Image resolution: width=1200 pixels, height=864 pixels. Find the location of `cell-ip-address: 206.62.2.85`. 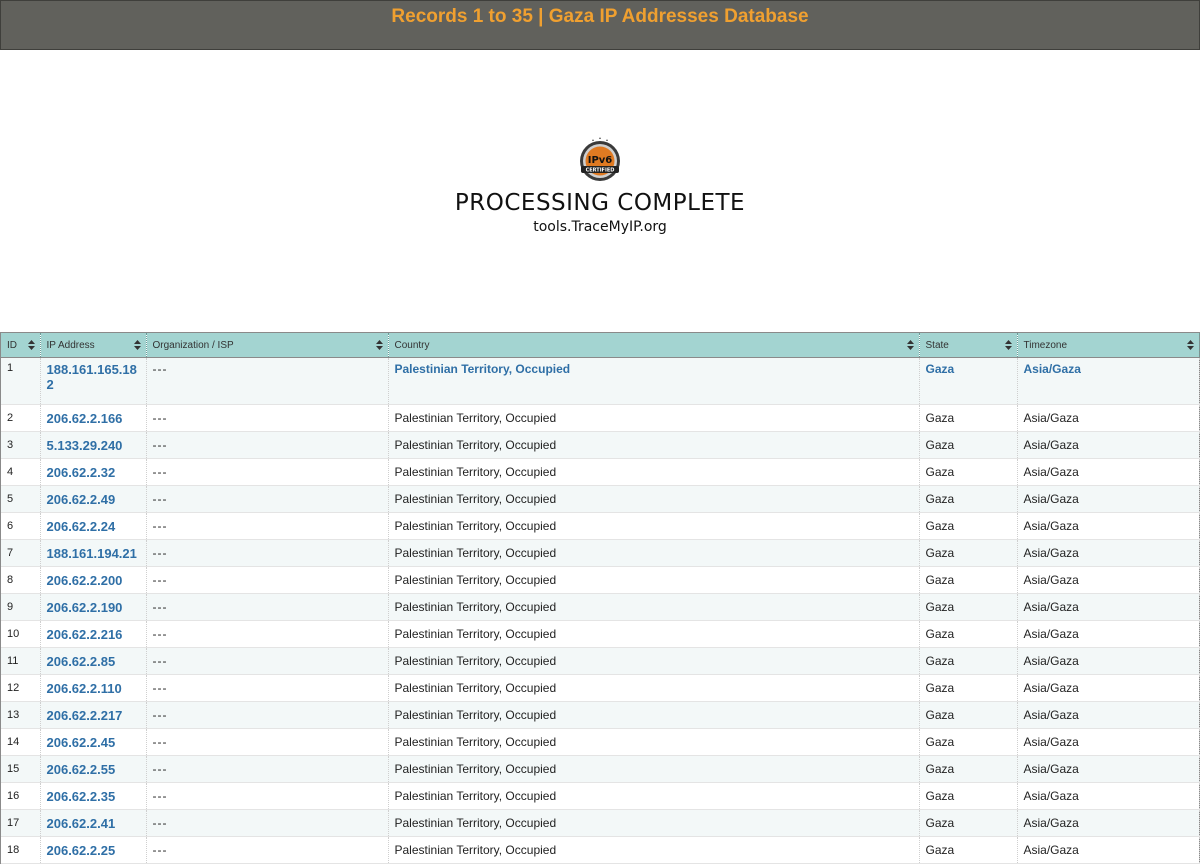

cell-ip-address: 206.62.2.85 is located at coordinates (93, 661).